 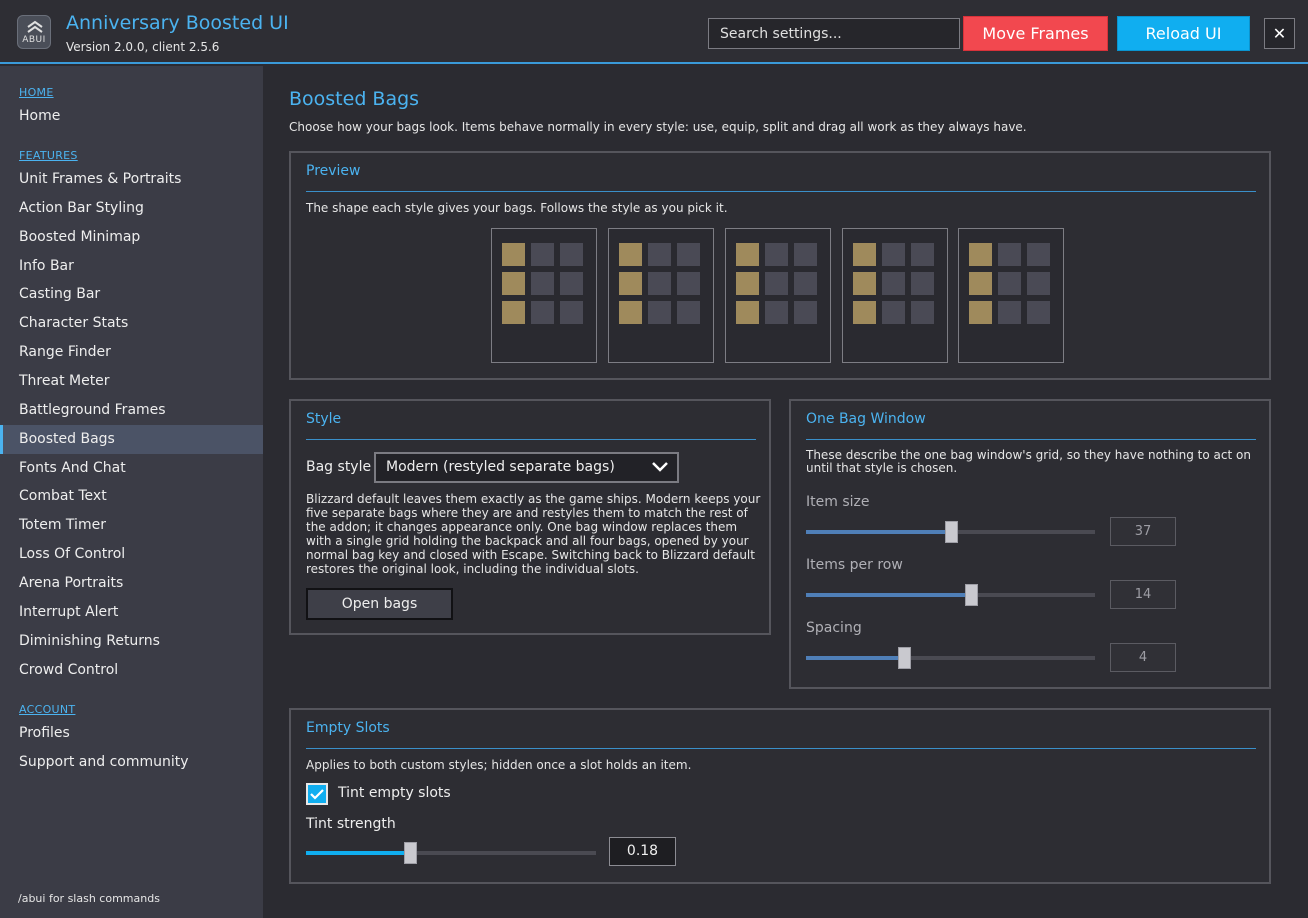 What do you see at coordinates (834, 33) in the screenshot?
I see `search-input` at bounding box center [834, 33].